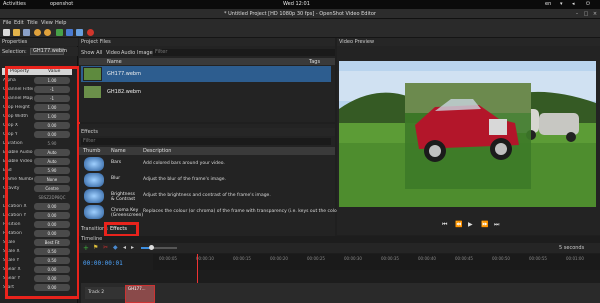 This screenshot has height=303, width=600. I want to click on play-icon: ▶, so click(470, 224).